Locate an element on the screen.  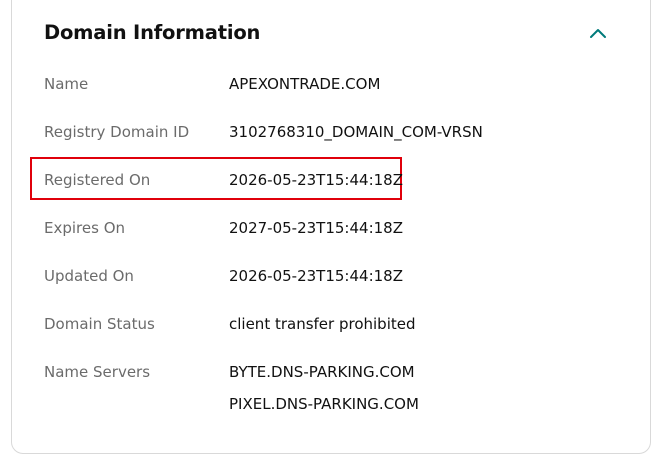
registered-on-value: 2026-05-23T15:44:18Z is located at coordinates (316, 180).